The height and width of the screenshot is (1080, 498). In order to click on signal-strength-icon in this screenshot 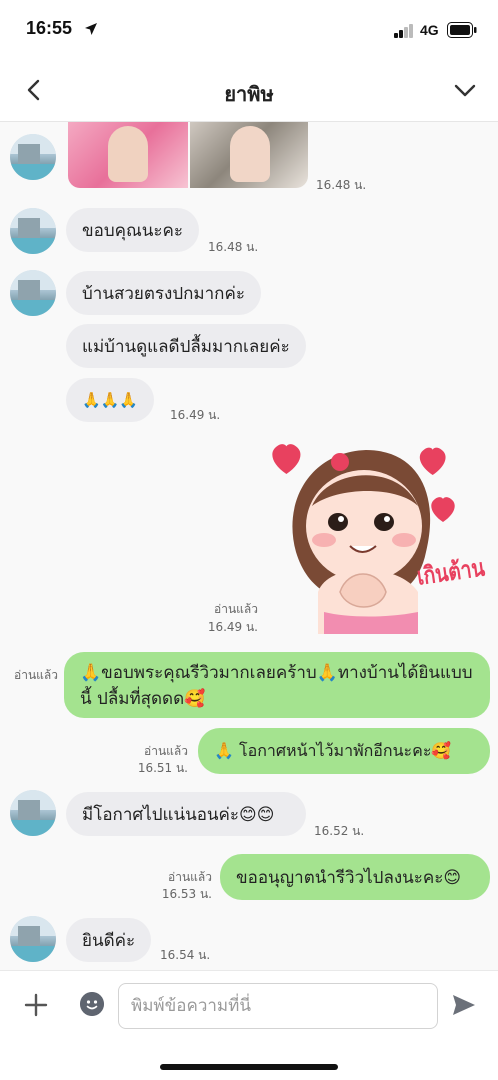, I will do `click(404, 31)`.